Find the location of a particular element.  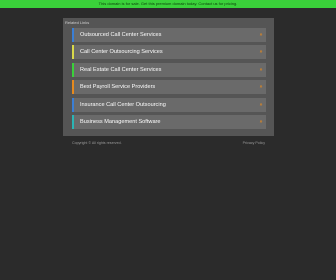

related-link-call-center-outsourcing: Call Center Outsourcing Services » is located at coordinates (169, 52).